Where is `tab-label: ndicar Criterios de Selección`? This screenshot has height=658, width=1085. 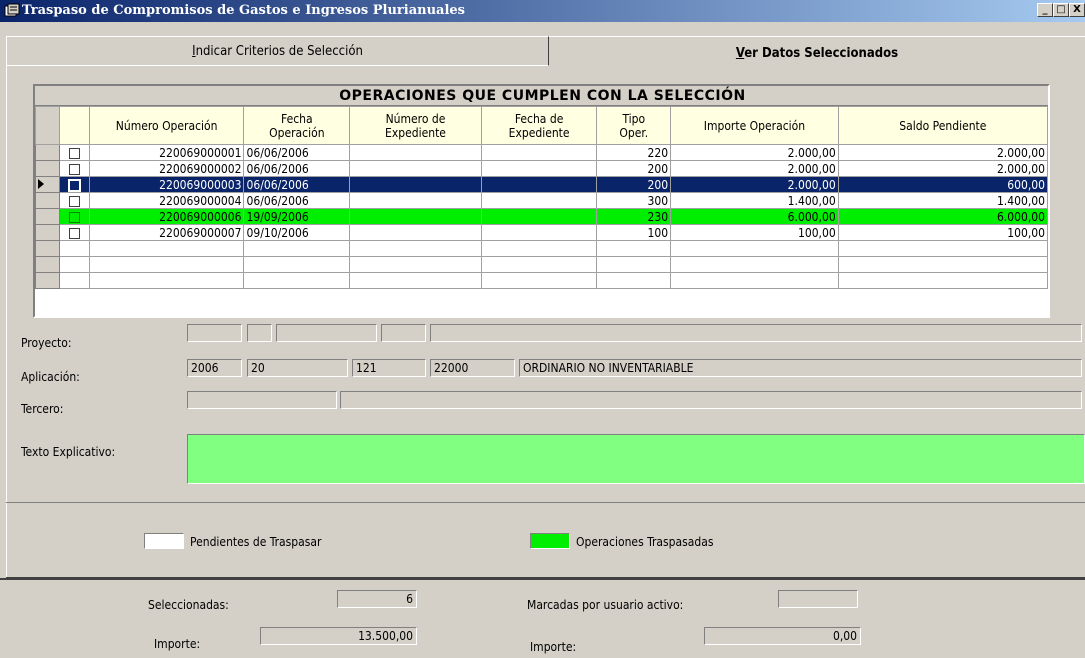
tab-label: ndicar Criterios de Selección is located at coordinates (279, 51).